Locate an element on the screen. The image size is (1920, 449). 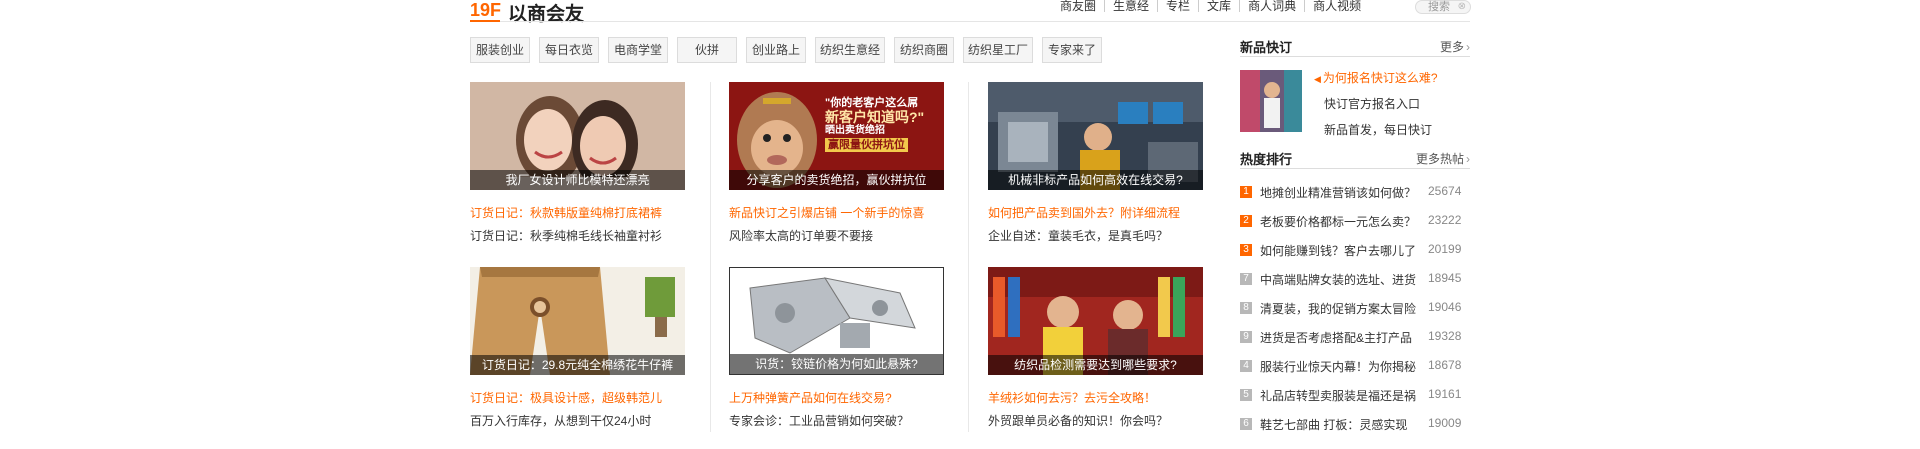
ranking-header: 热度排行 更多热帖 › is located at coordinates (1355, 159).